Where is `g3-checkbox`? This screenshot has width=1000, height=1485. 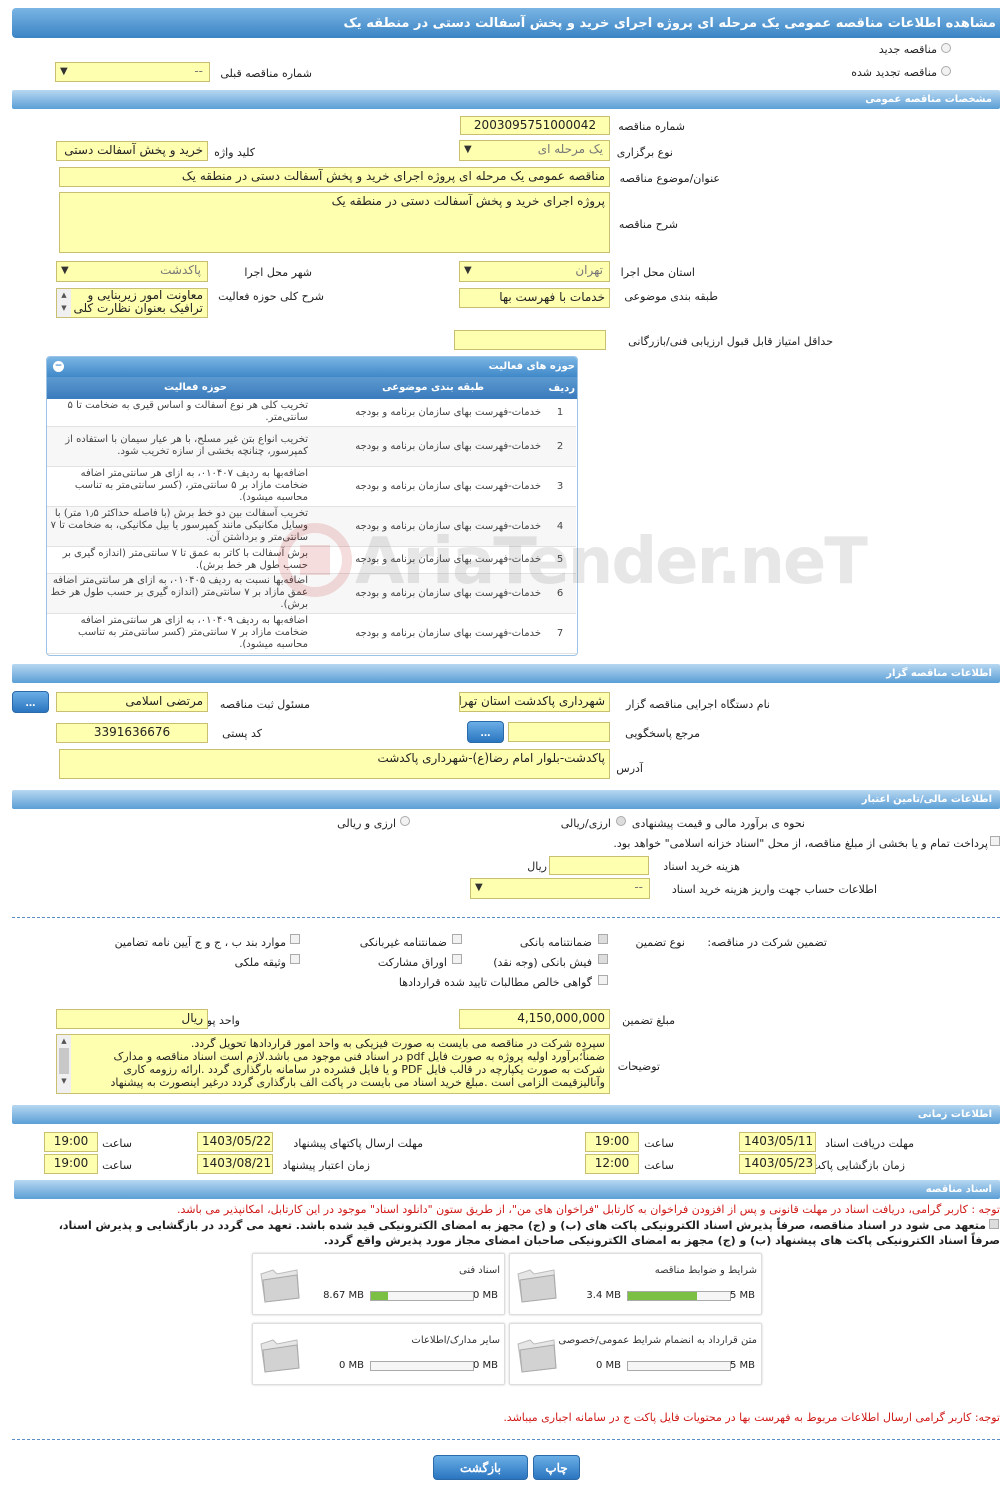
g3-checkbox is located at coordinates (295, 939).